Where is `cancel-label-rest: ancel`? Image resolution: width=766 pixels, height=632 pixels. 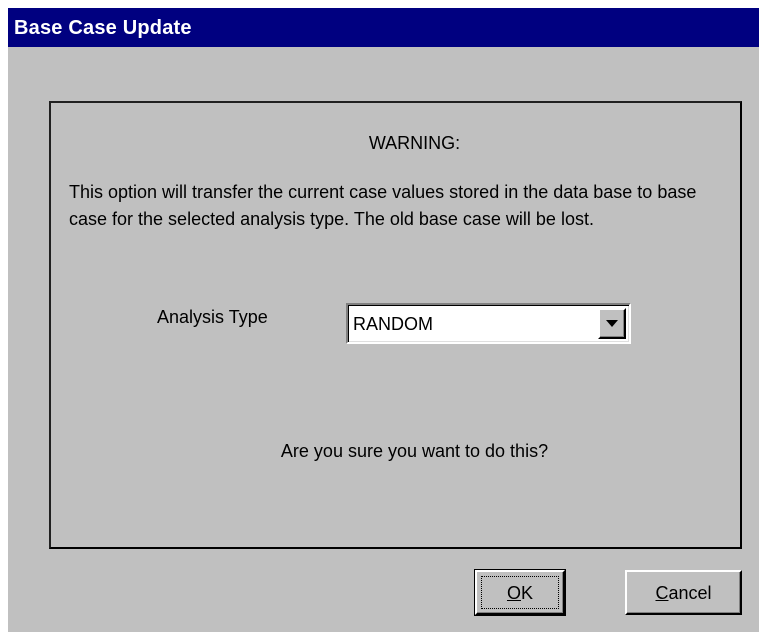
cancel-label-rest: ancel is located at coordinates (690, 593).